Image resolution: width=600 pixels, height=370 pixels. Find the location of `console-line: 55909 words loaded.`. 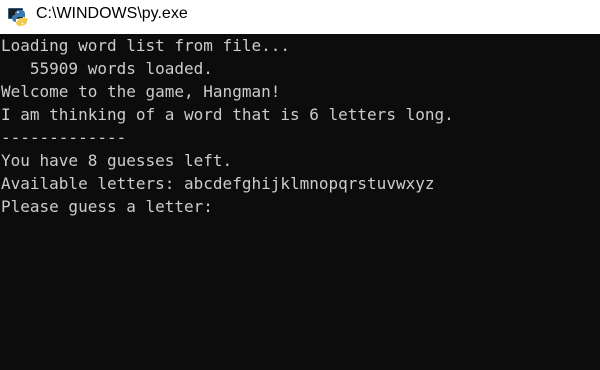

console-line: 55909 words loaded. is located at coordinates (107, 68).